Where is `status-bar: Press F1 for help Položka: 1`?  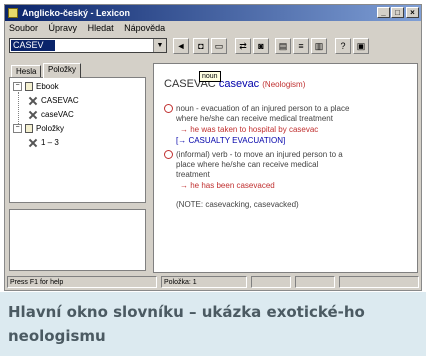
status-bar: Press F1 for help Položka: 1 is located at coordinates (213, 282).